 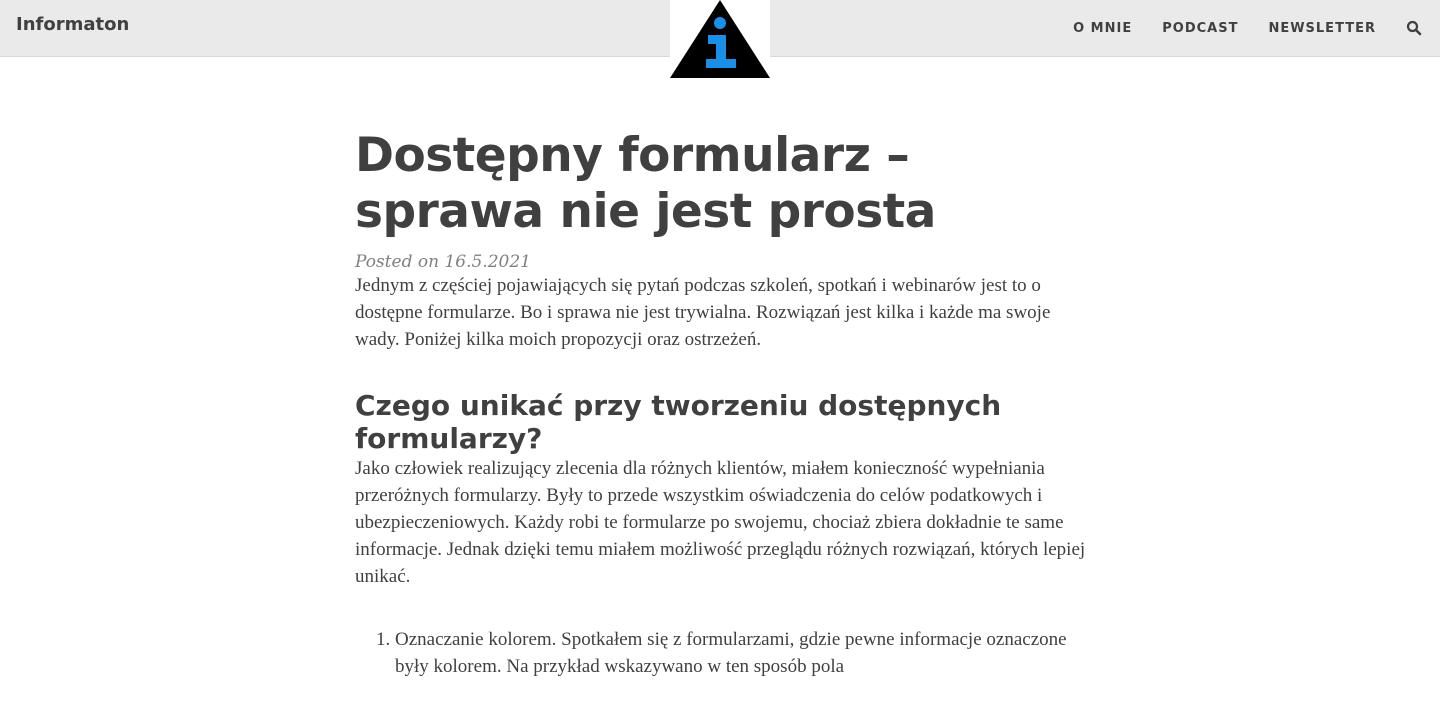 I want to click on info-triangle-icon, so click(x=720, y=39).